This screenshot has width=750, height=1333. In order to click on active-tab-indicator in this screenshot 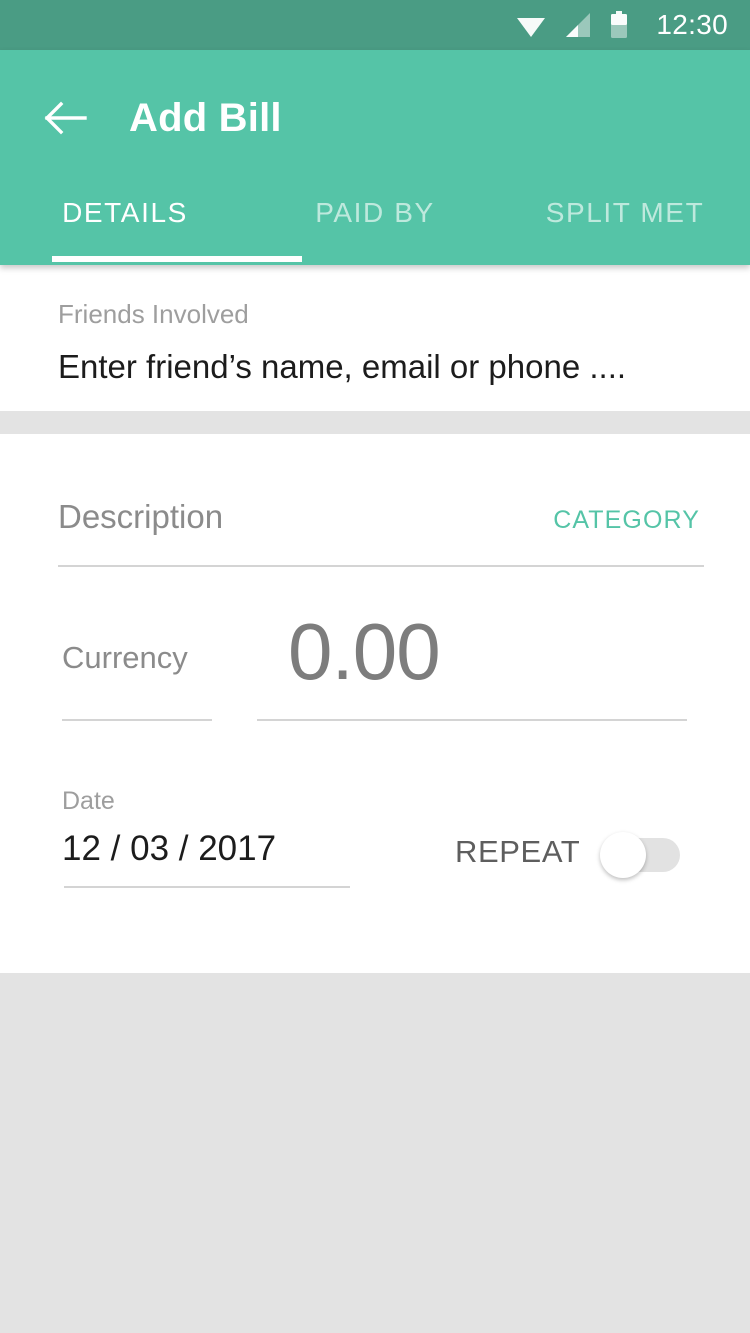, I will do `click(177, 259)`.